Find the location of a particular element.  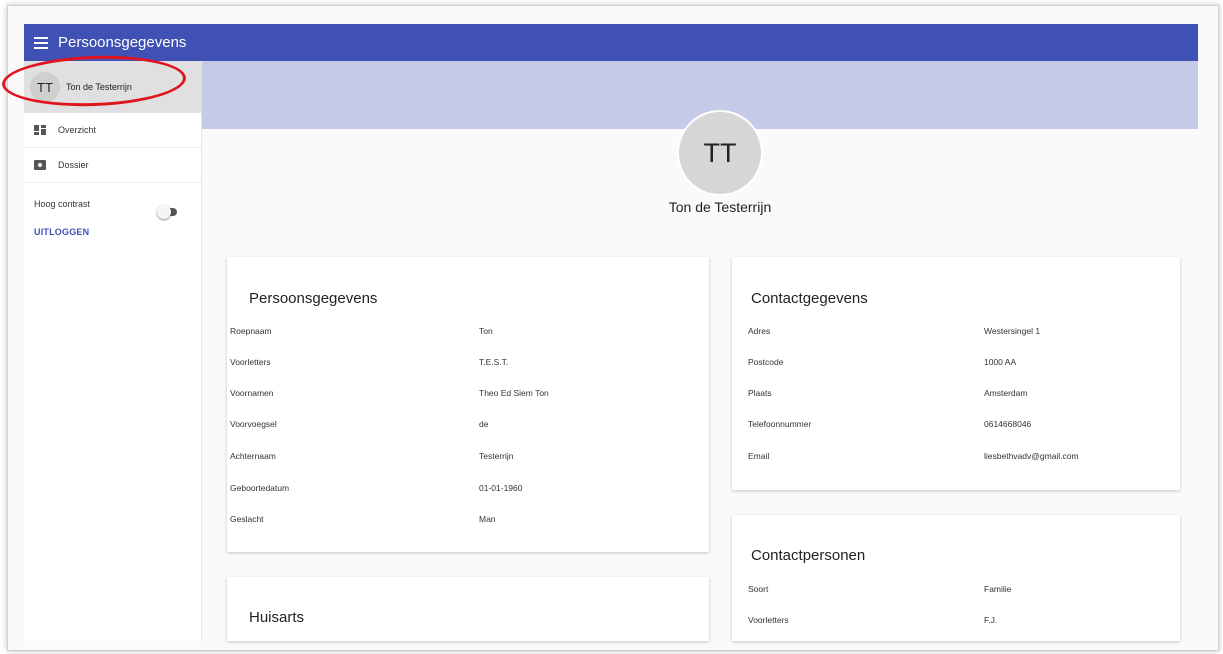

field-row: Email liesbethvadv@gmail.com is located at coordinates (913, 456).